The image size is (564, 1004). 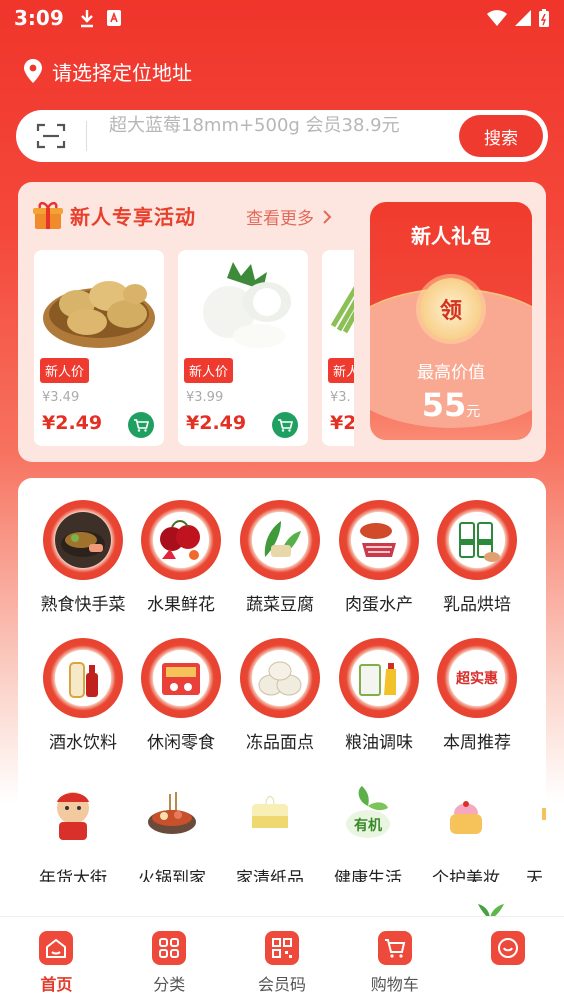 I want to click on tab-label: 首页, so click(x=56, y=984).